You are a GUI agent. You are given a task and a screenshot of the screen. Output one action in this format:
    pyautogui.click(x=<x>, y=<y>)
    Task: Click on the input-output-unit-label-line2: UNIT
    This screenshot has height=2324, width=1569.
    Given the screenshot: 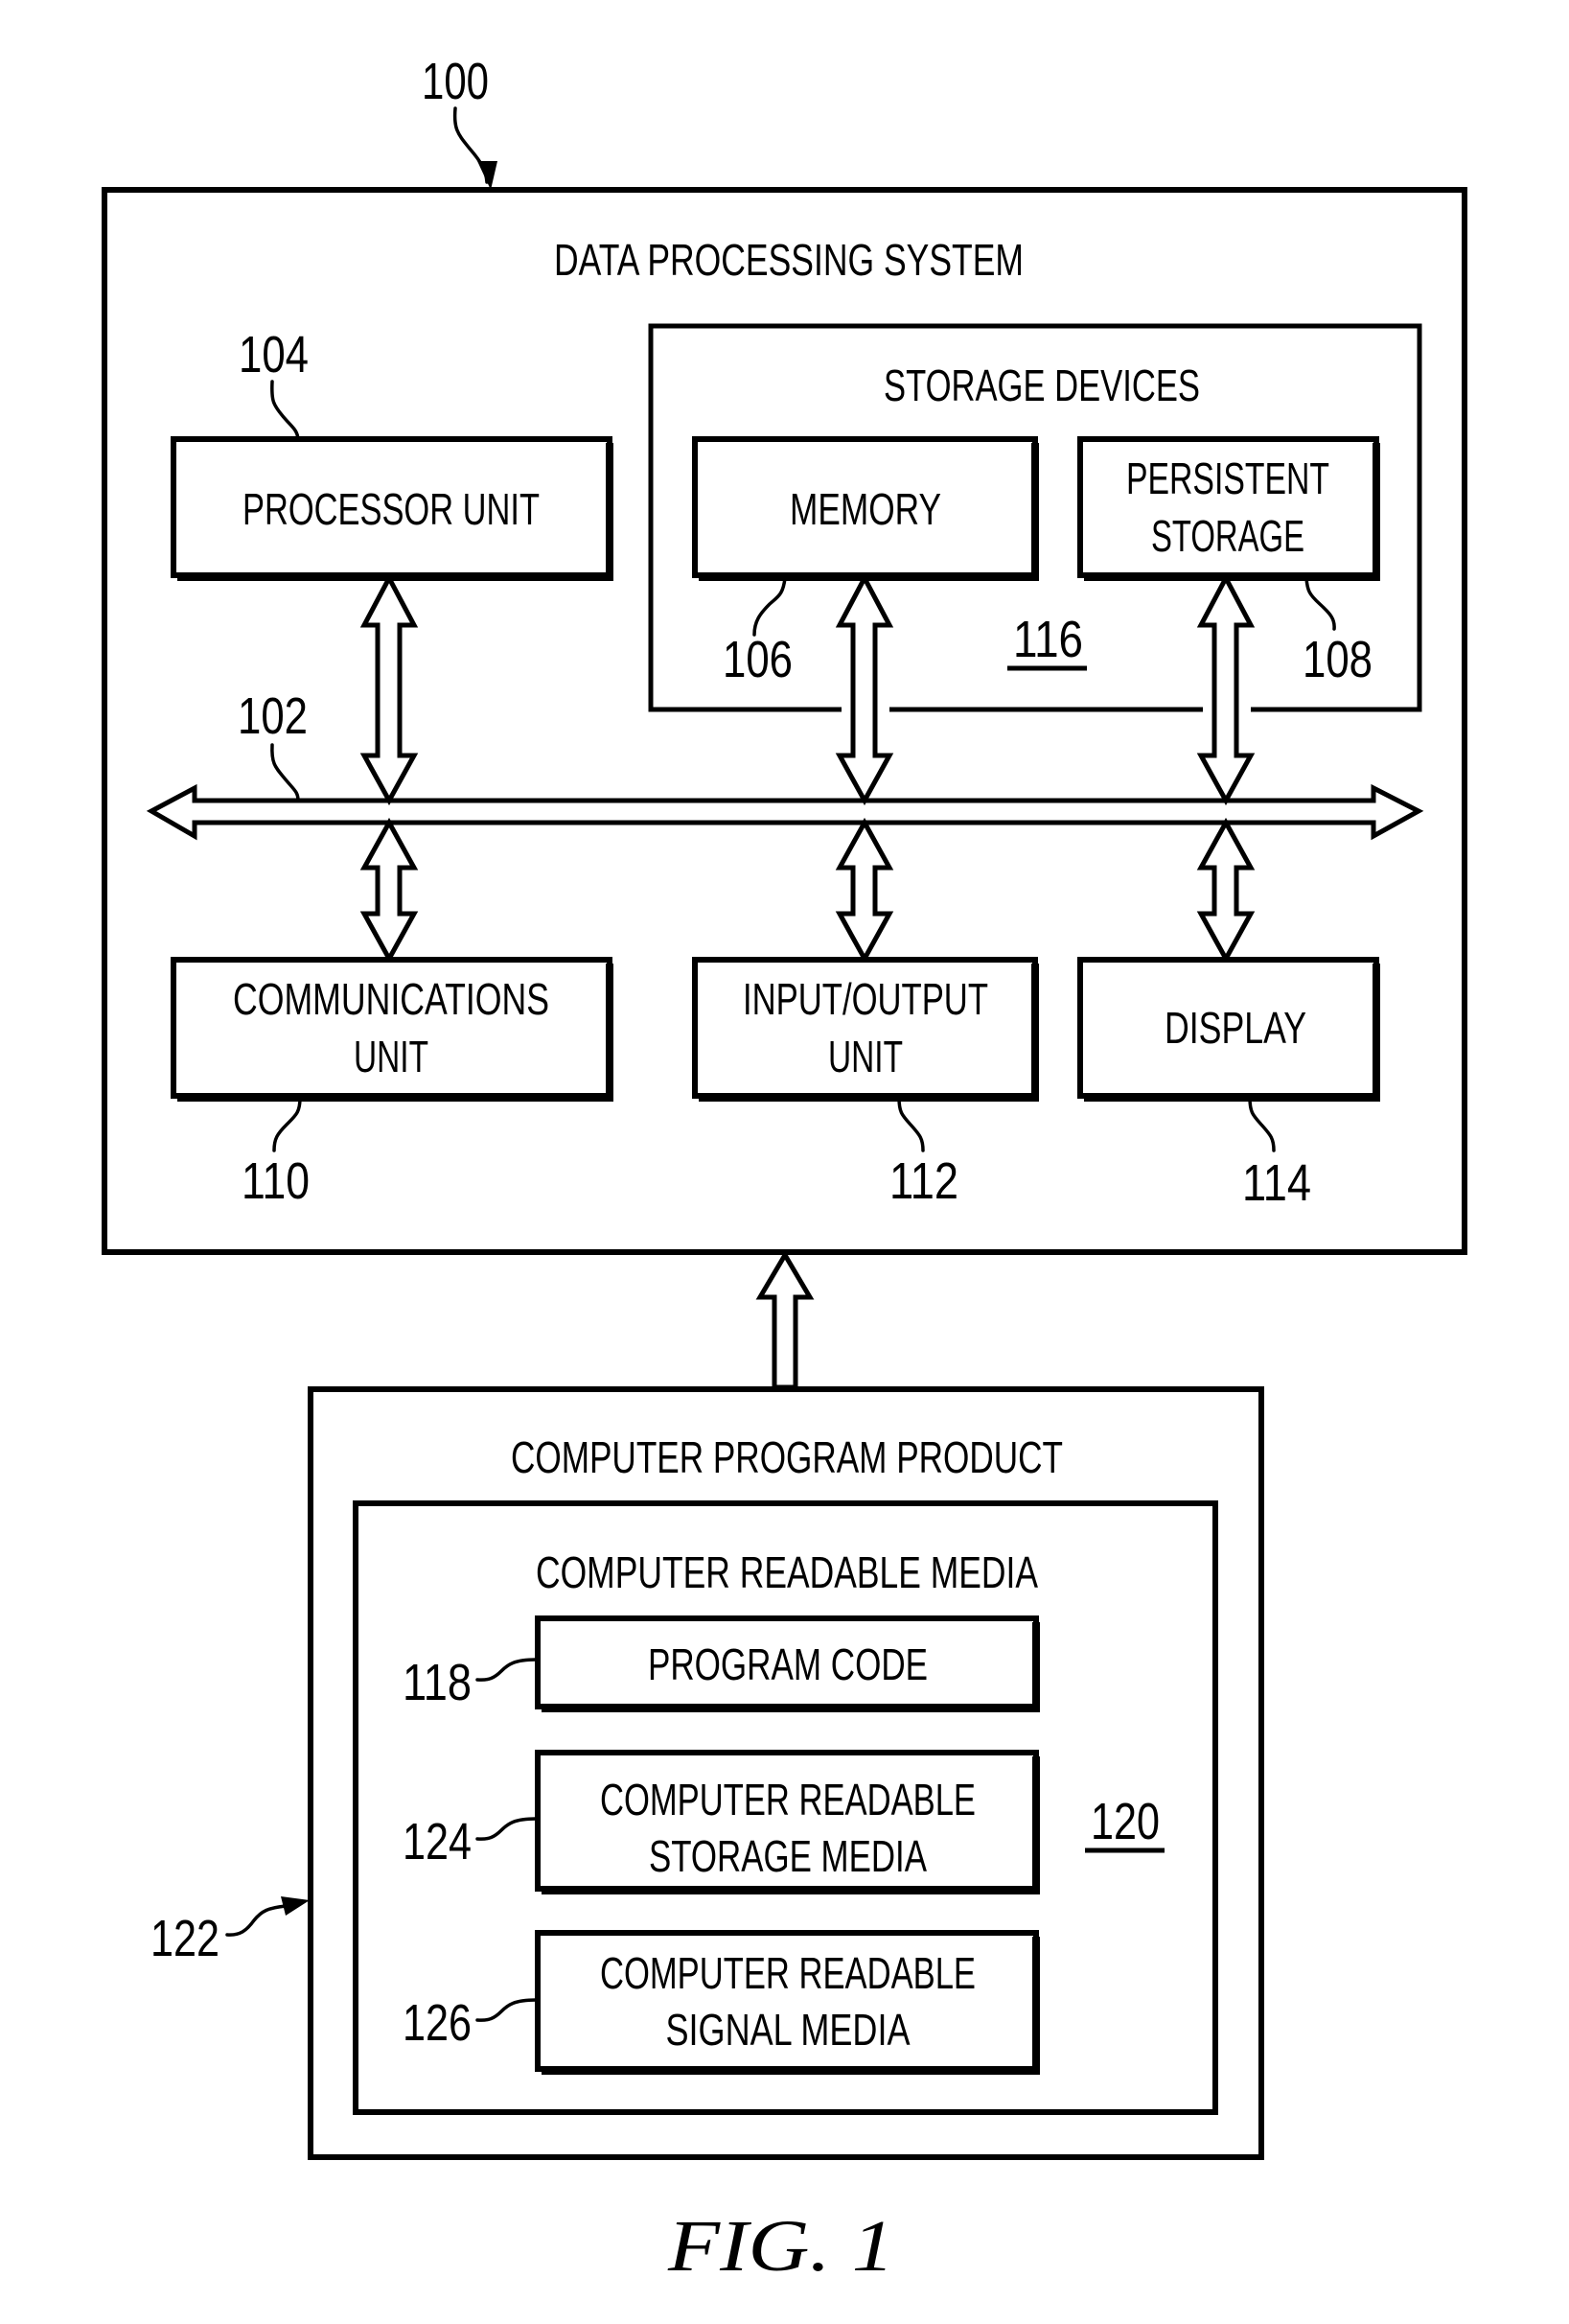 What is the action you would take?
    pyautogui.click(x=865, y=1056)
    